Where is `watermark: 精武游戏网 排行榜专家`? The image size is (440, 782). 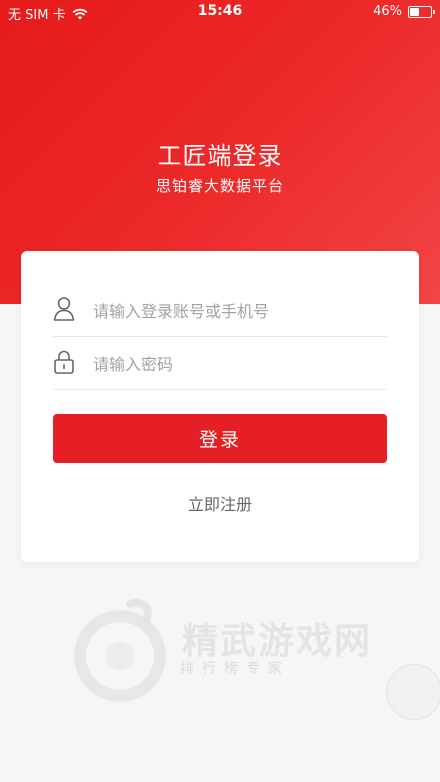 watermark: 精武游戏网 排行榜专家 is located at coordinates (242, 653).